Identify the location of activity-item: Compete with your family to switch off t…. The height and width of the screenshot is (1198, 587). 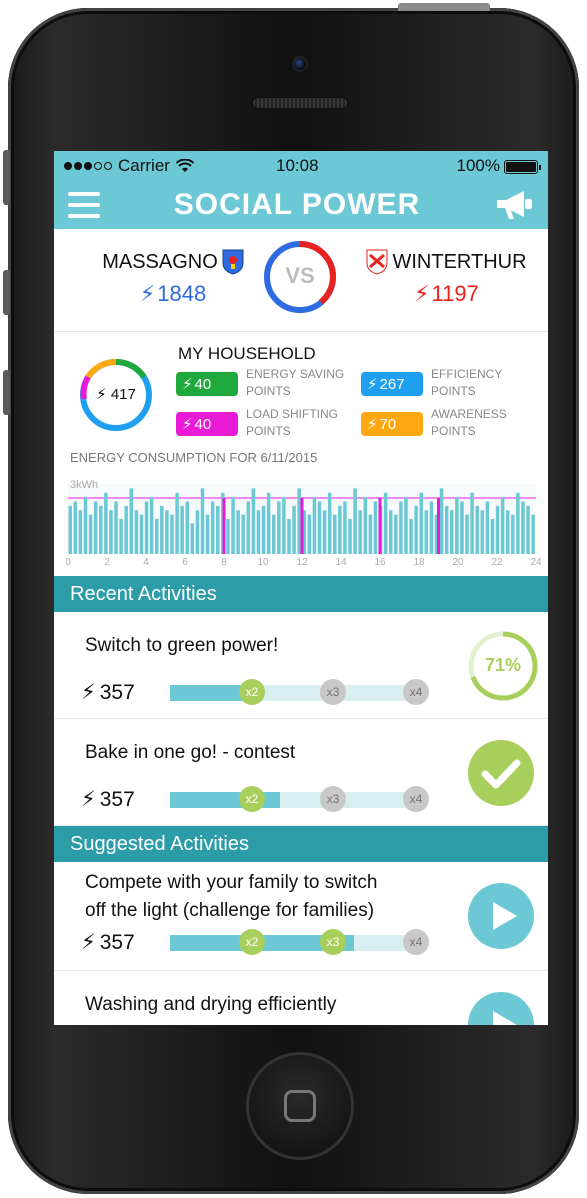
(301, 916).